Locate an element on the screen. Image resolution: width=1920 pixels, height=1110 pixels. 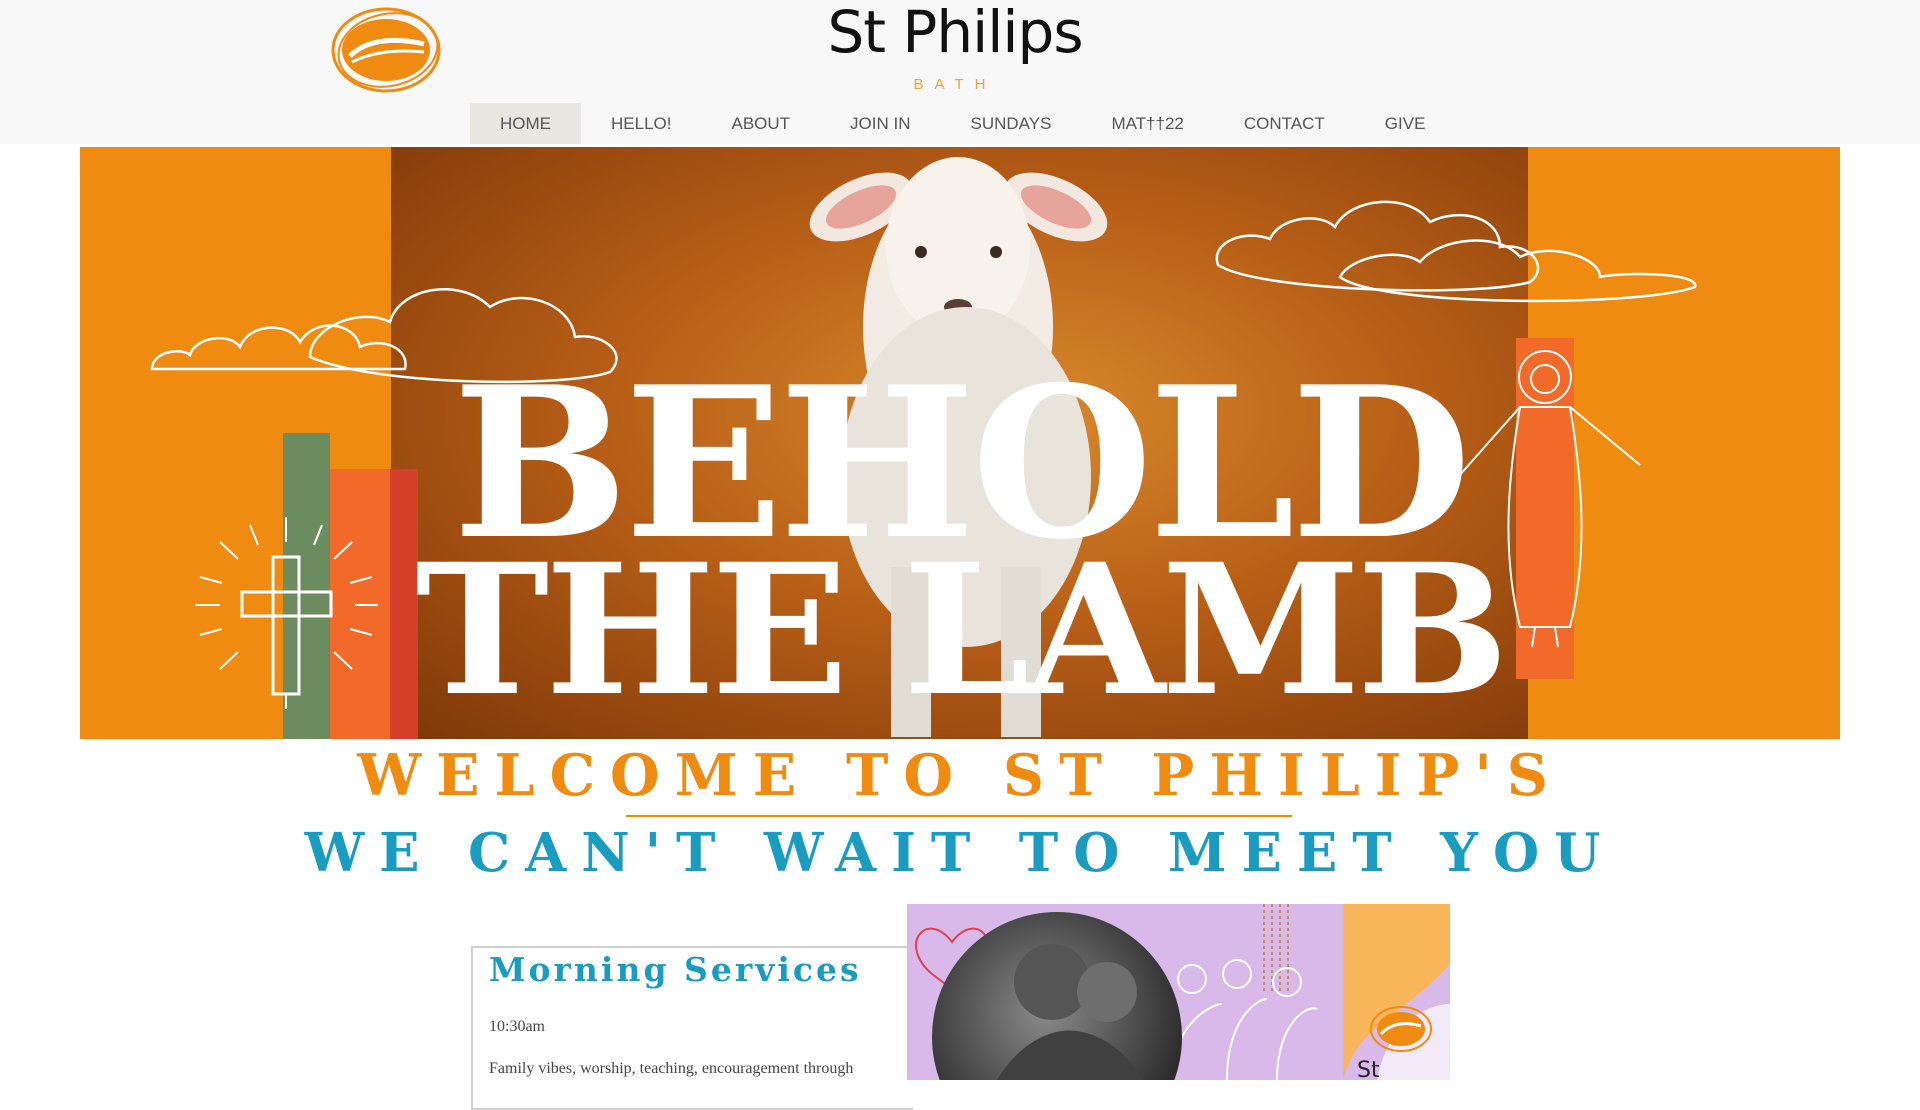
services-time: 10:30am is located at coordinates (517, 1026).